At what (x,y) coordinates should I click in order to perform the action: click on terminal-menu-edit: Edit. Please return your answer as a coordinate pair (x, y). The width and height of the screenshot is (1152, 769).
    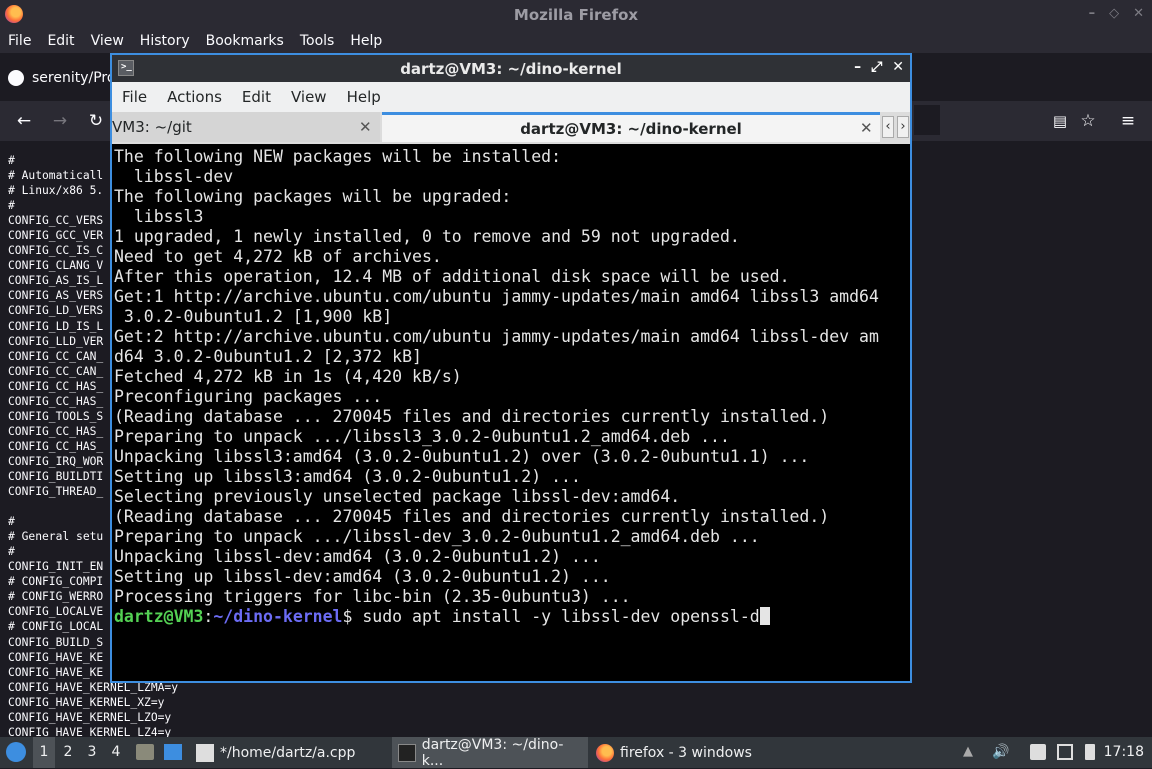
    Looking at the image, I should click on (256, 97).